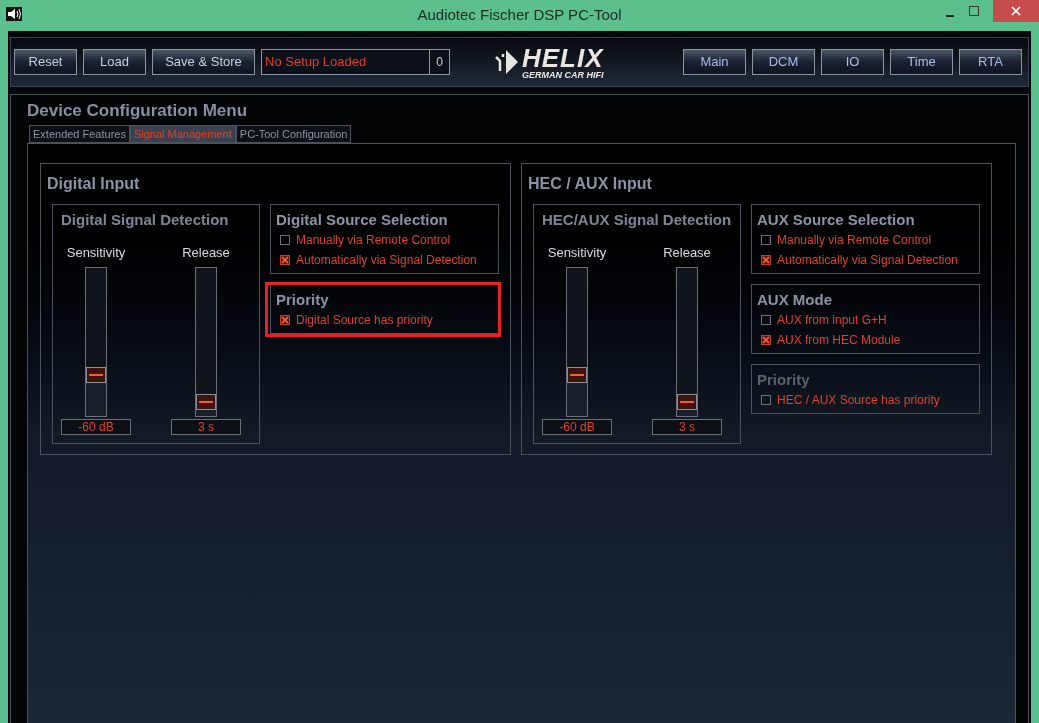 Image resolution: width=1039 pixels, height=723 pixels. What do you see at coordinates (94, 184) in the screenshot?
I see `panel-title: Digital Input` at bounding box center [94, 184].